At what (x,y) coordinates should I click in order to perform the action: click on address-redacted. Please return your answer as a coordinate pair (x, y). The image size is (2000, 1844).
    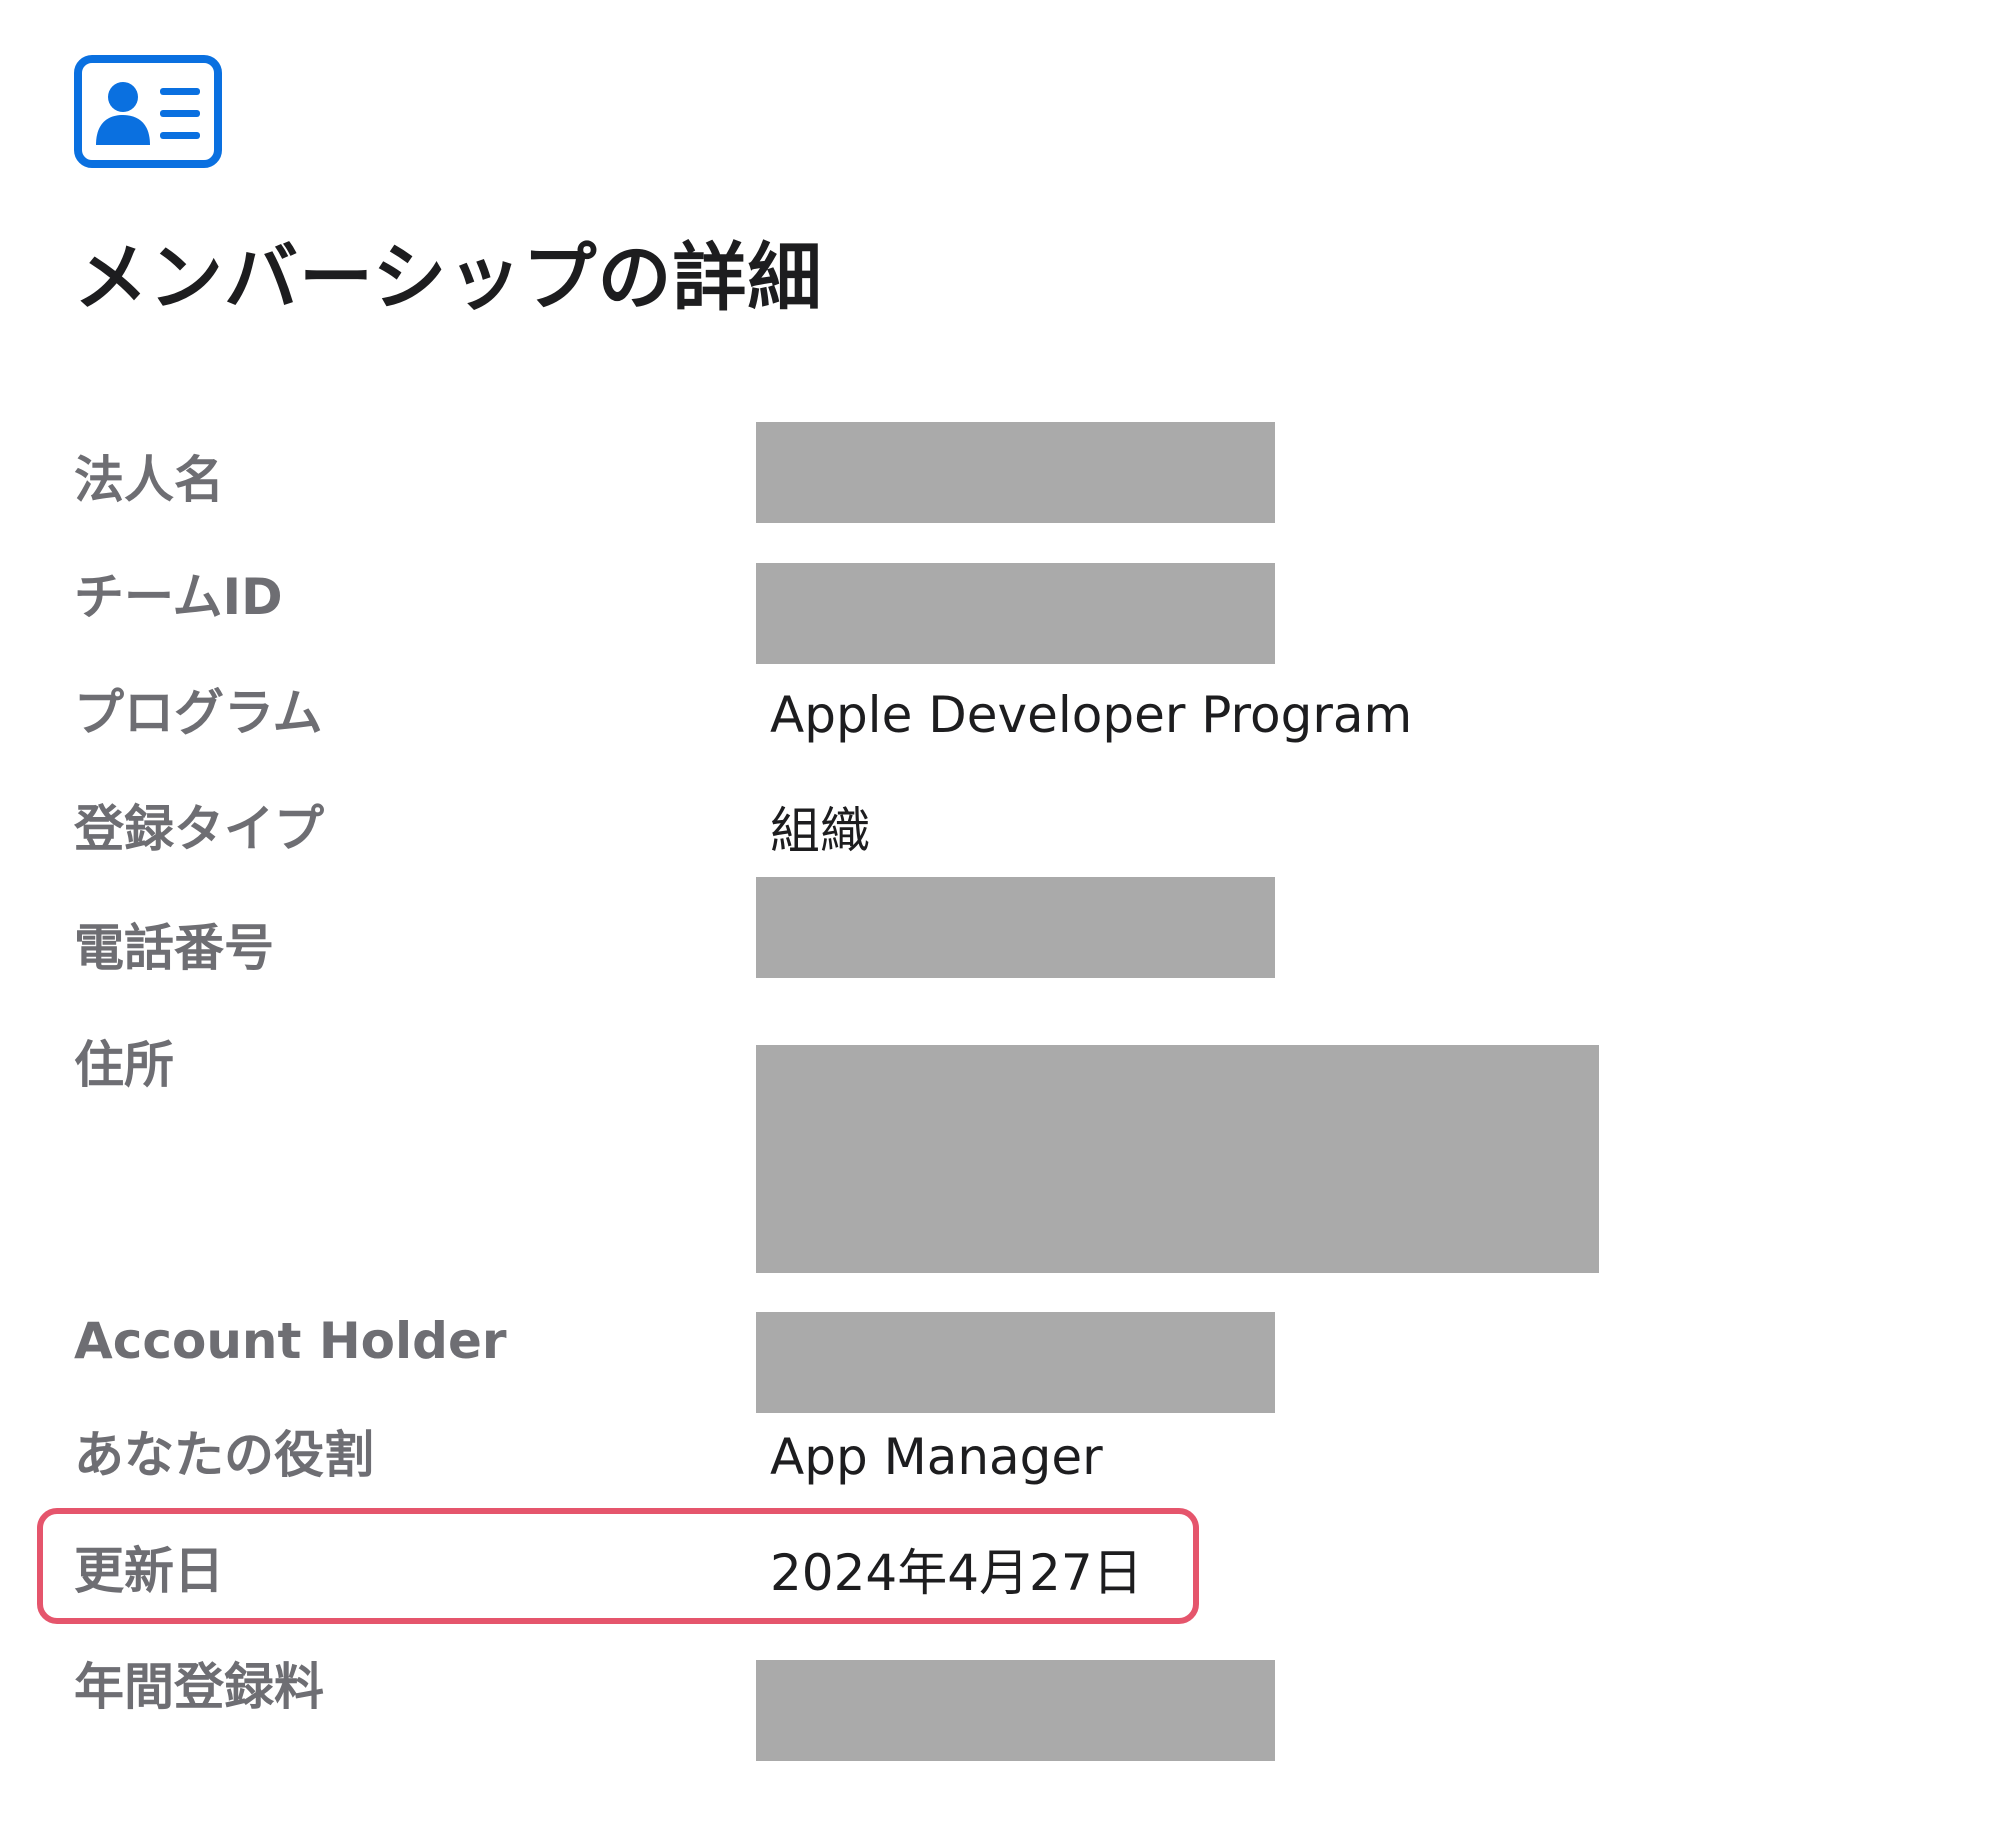
    Looking at the image, I should click on (1177, 1159).